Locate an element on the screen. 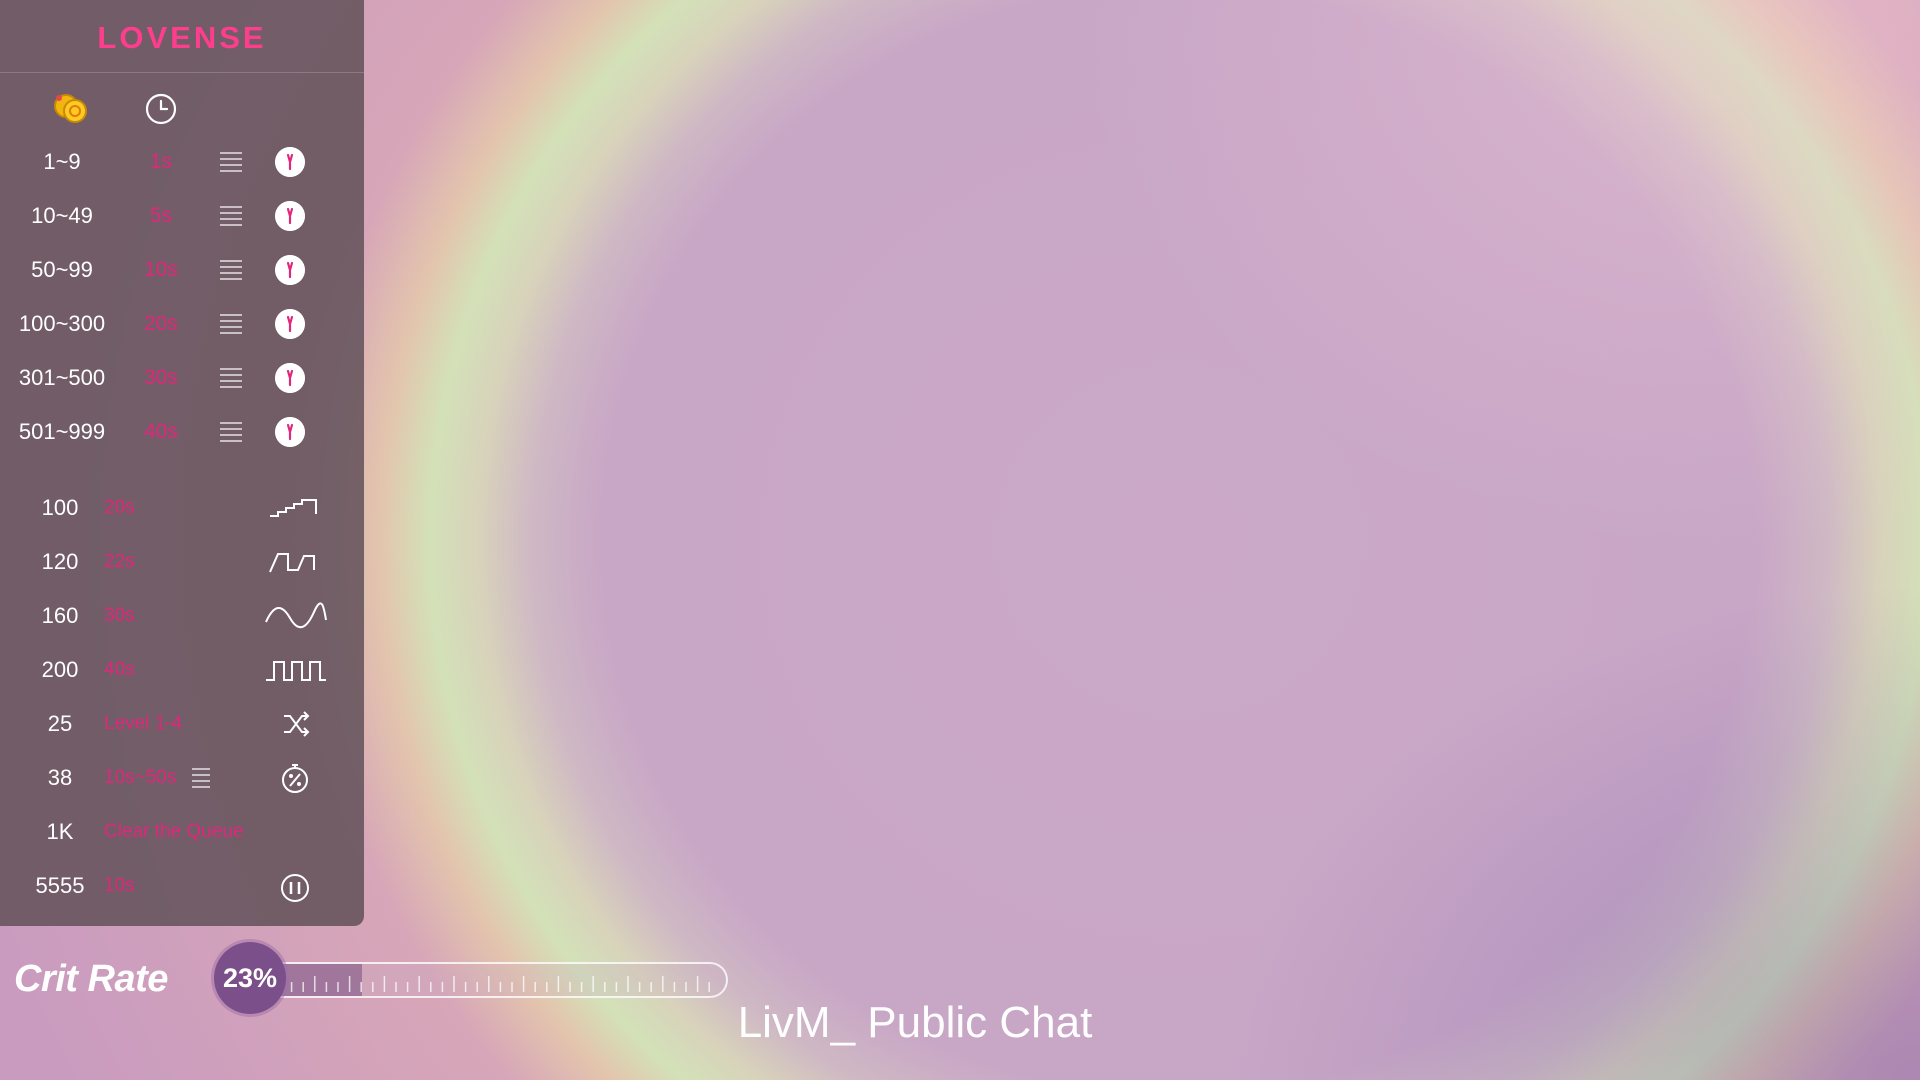 This screenshot has width=1920, height=1080. pattern-stairs-icon is located at coordinates (293, 508).